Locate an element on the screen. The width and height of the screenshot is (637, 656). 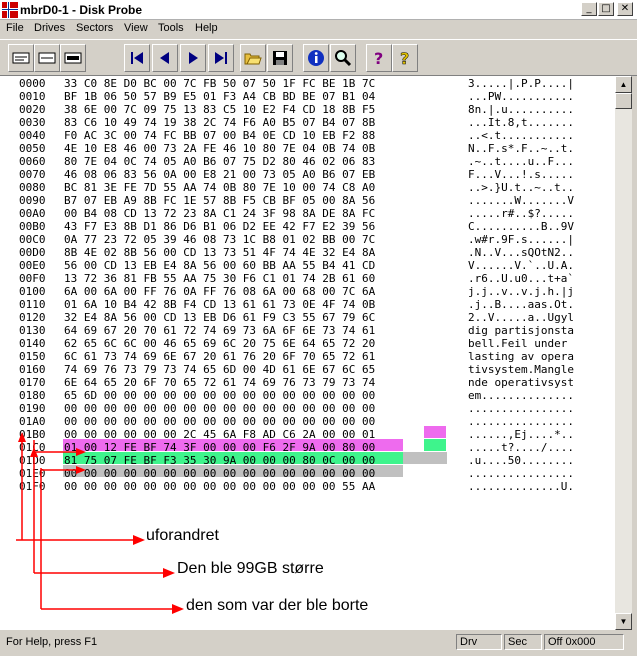
open-icon is located at coordinates (253, 59).